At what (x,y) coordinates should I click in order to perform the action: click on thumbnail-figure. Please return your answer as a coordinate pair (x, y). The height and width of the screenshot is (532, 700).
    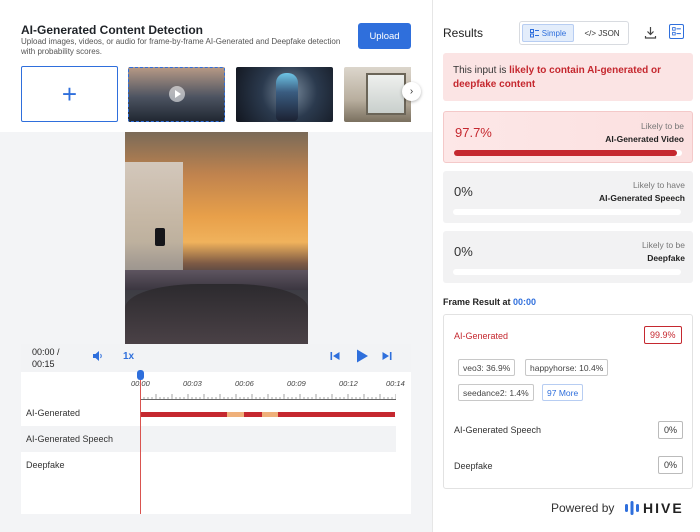
    Looking at the image, I should click on (287, 97).